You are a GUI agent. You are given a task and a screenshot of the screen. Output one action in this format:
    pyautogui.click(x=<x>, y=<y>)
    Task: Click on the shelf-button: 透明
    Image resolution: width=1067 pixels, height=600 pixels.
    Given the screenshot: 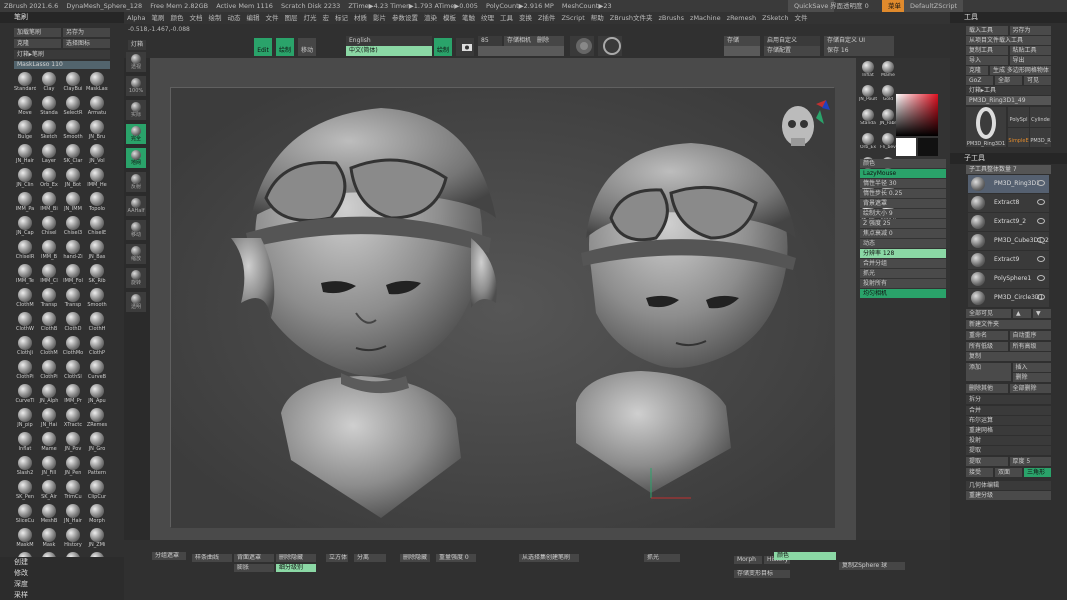 What is the action you would take?
    pyautogui.click(x=136, y=302)
    